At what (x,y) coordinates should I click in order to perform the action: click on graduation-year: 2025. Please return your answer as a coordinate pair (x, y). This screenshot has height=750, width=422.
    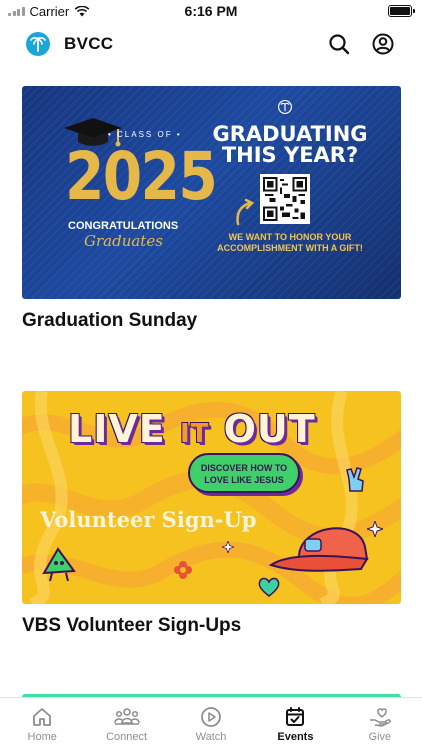
    Looking at the image, I should click on (141, 176).